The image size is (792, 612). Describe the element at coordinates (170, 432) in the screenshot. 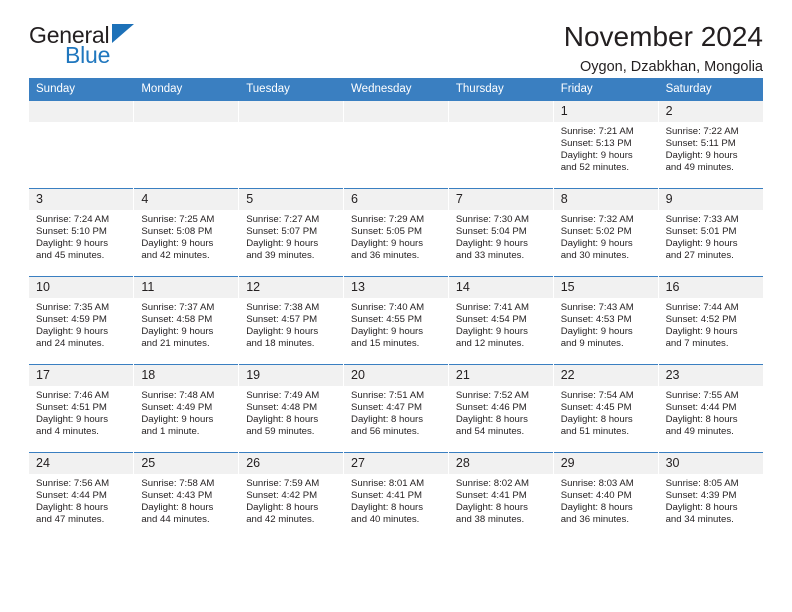

I see `day-daylight-line-text: and 1 minute.` at that location.